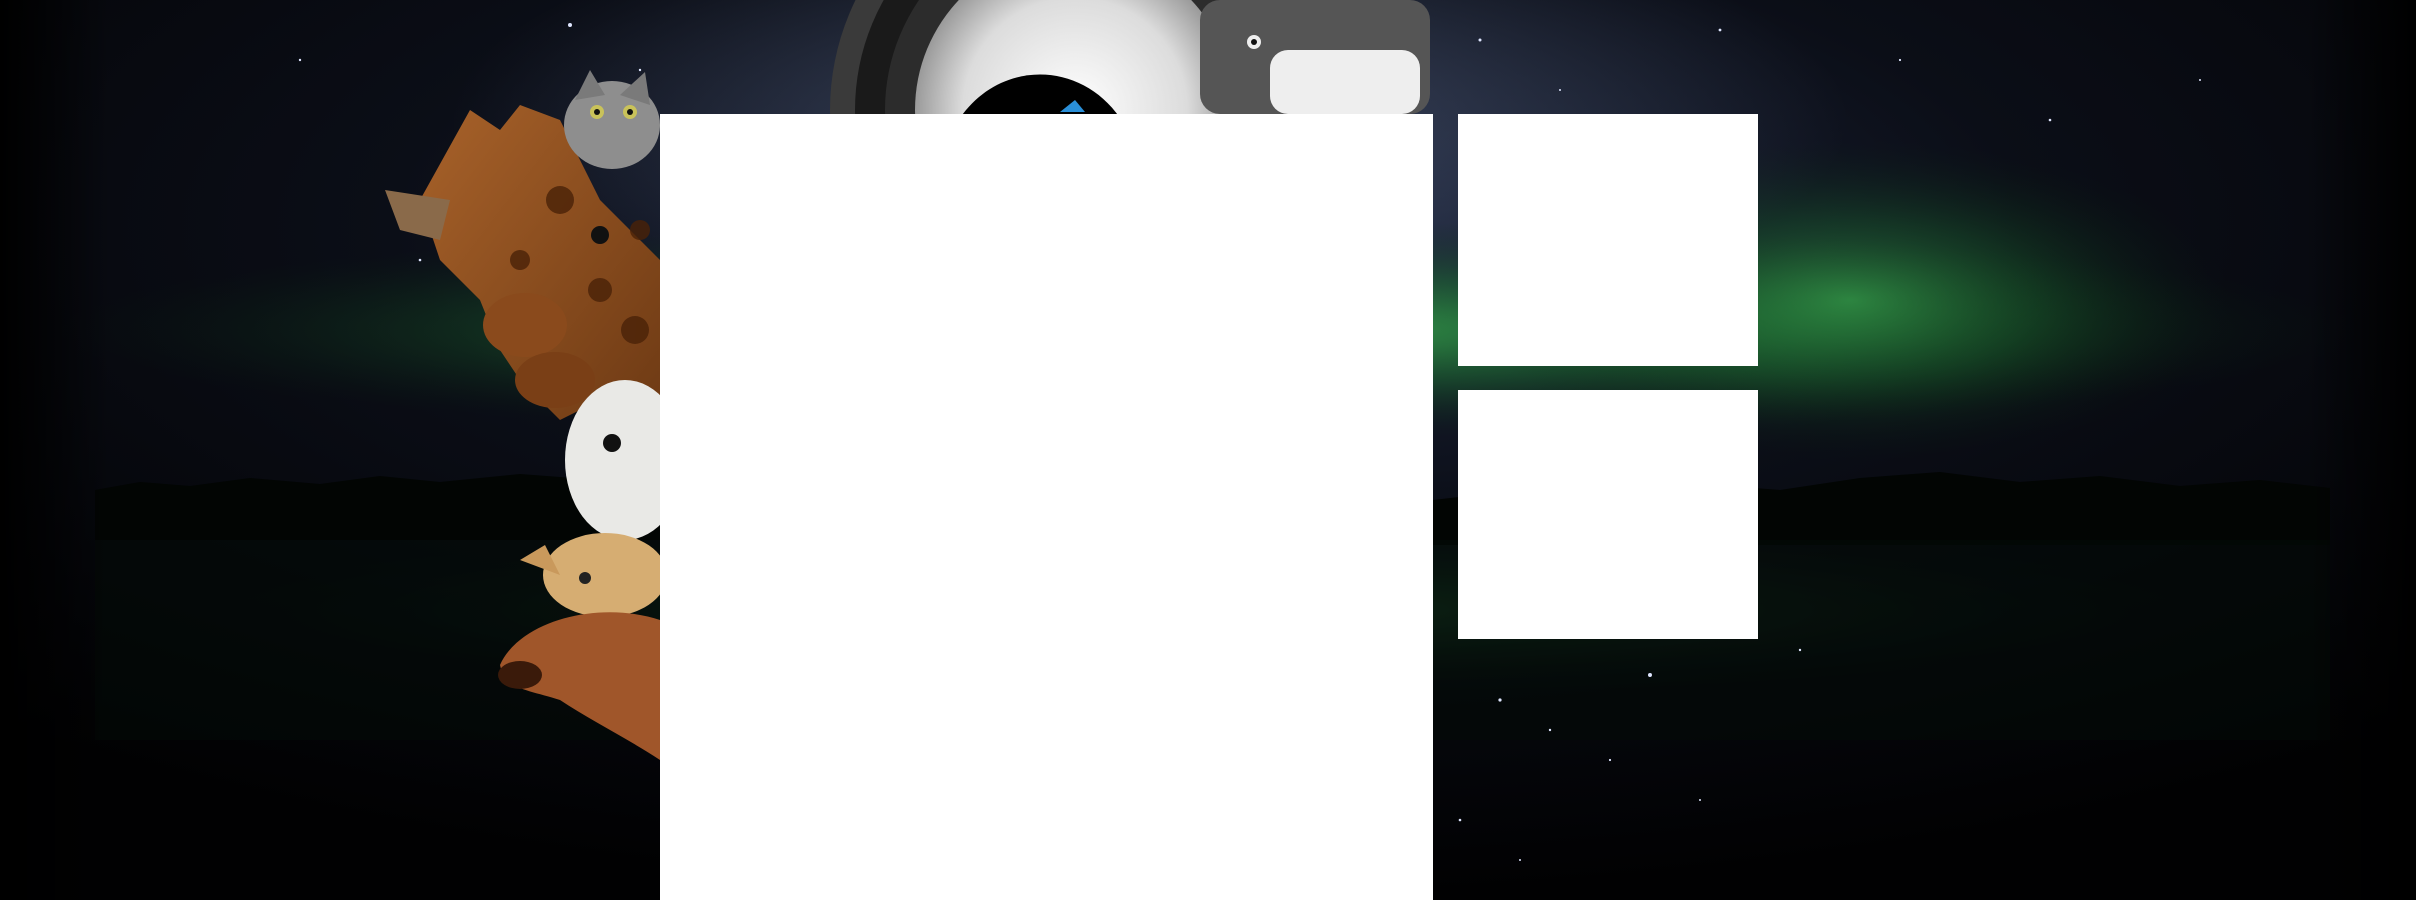  Describe the element at coordinates (1608, 514) in the screenshot. I see `sidebar-panel-bottom` at that location.